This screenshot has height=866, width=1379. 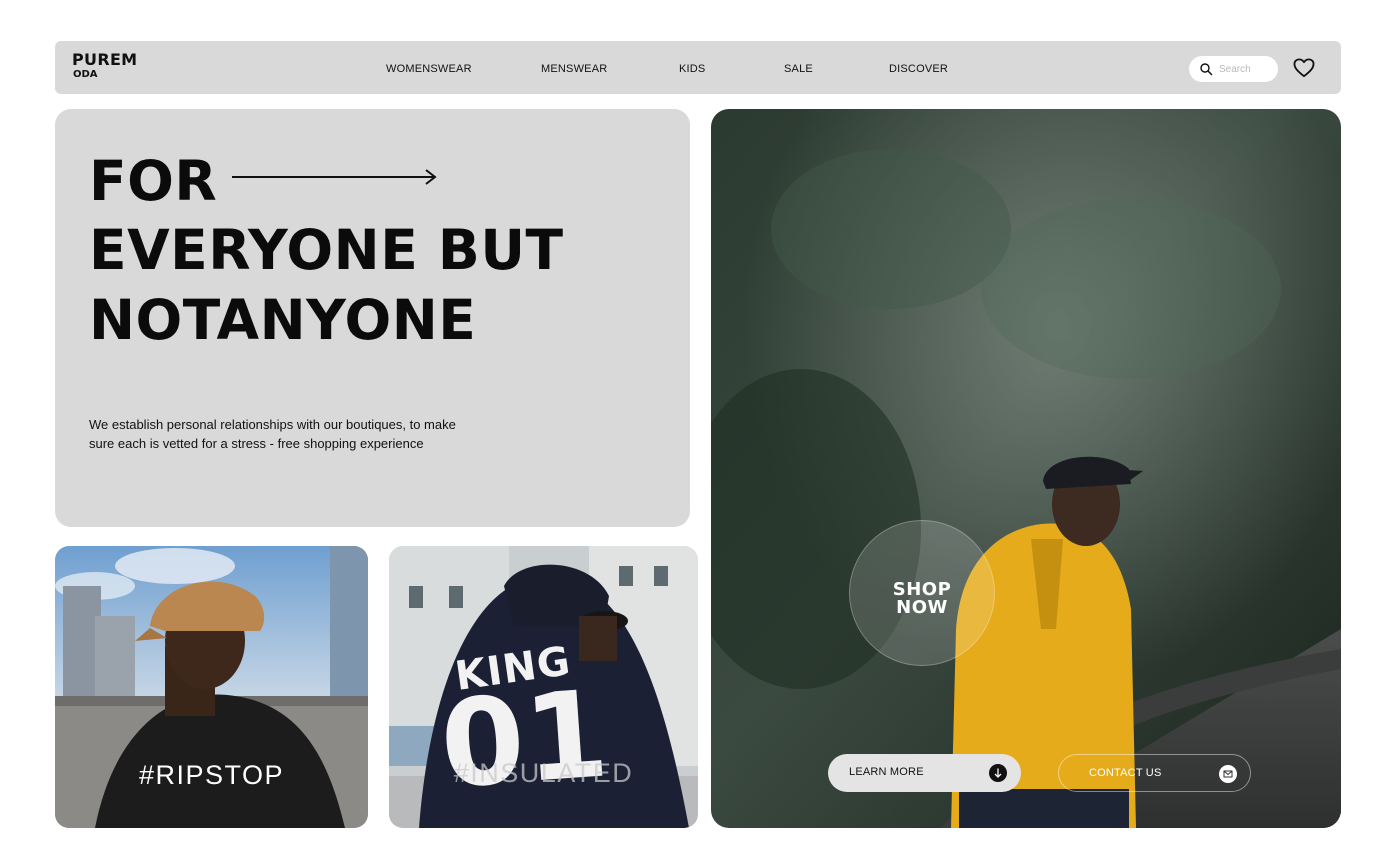 I want to click on contact-us-label: CONTACT US, so click(x=1125, y=773).